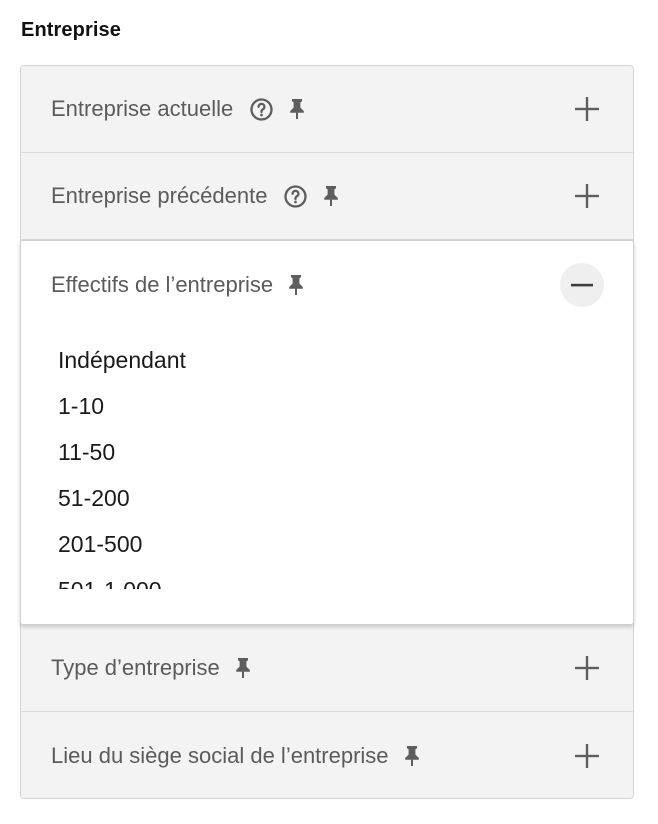 The width and height of the screenshot is (658, 824). I want to click on filter-company-size-header: Effectifs de l’entreprise, so click(327, 284).